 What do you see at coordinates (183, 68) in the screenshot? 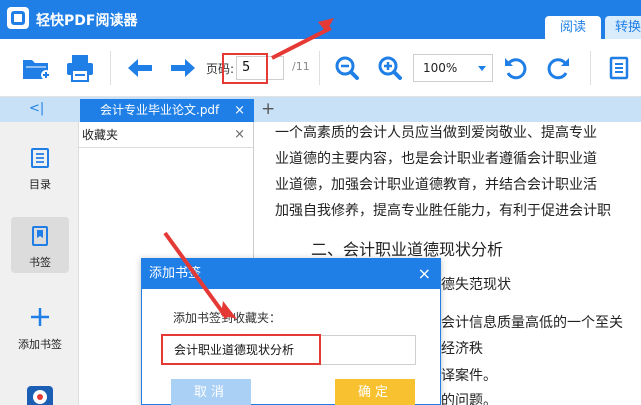
I see `next-page-icon` at bounding box center [183, 68].